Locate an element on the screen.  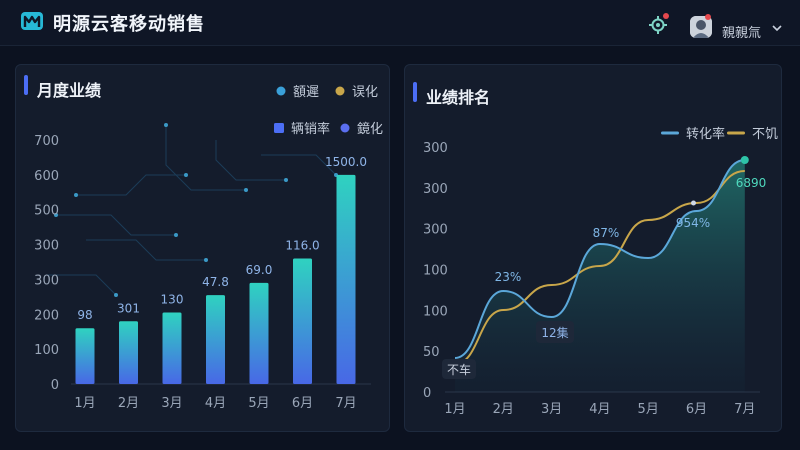
user-name: 親親氚 is located at coordinates (741, 31).